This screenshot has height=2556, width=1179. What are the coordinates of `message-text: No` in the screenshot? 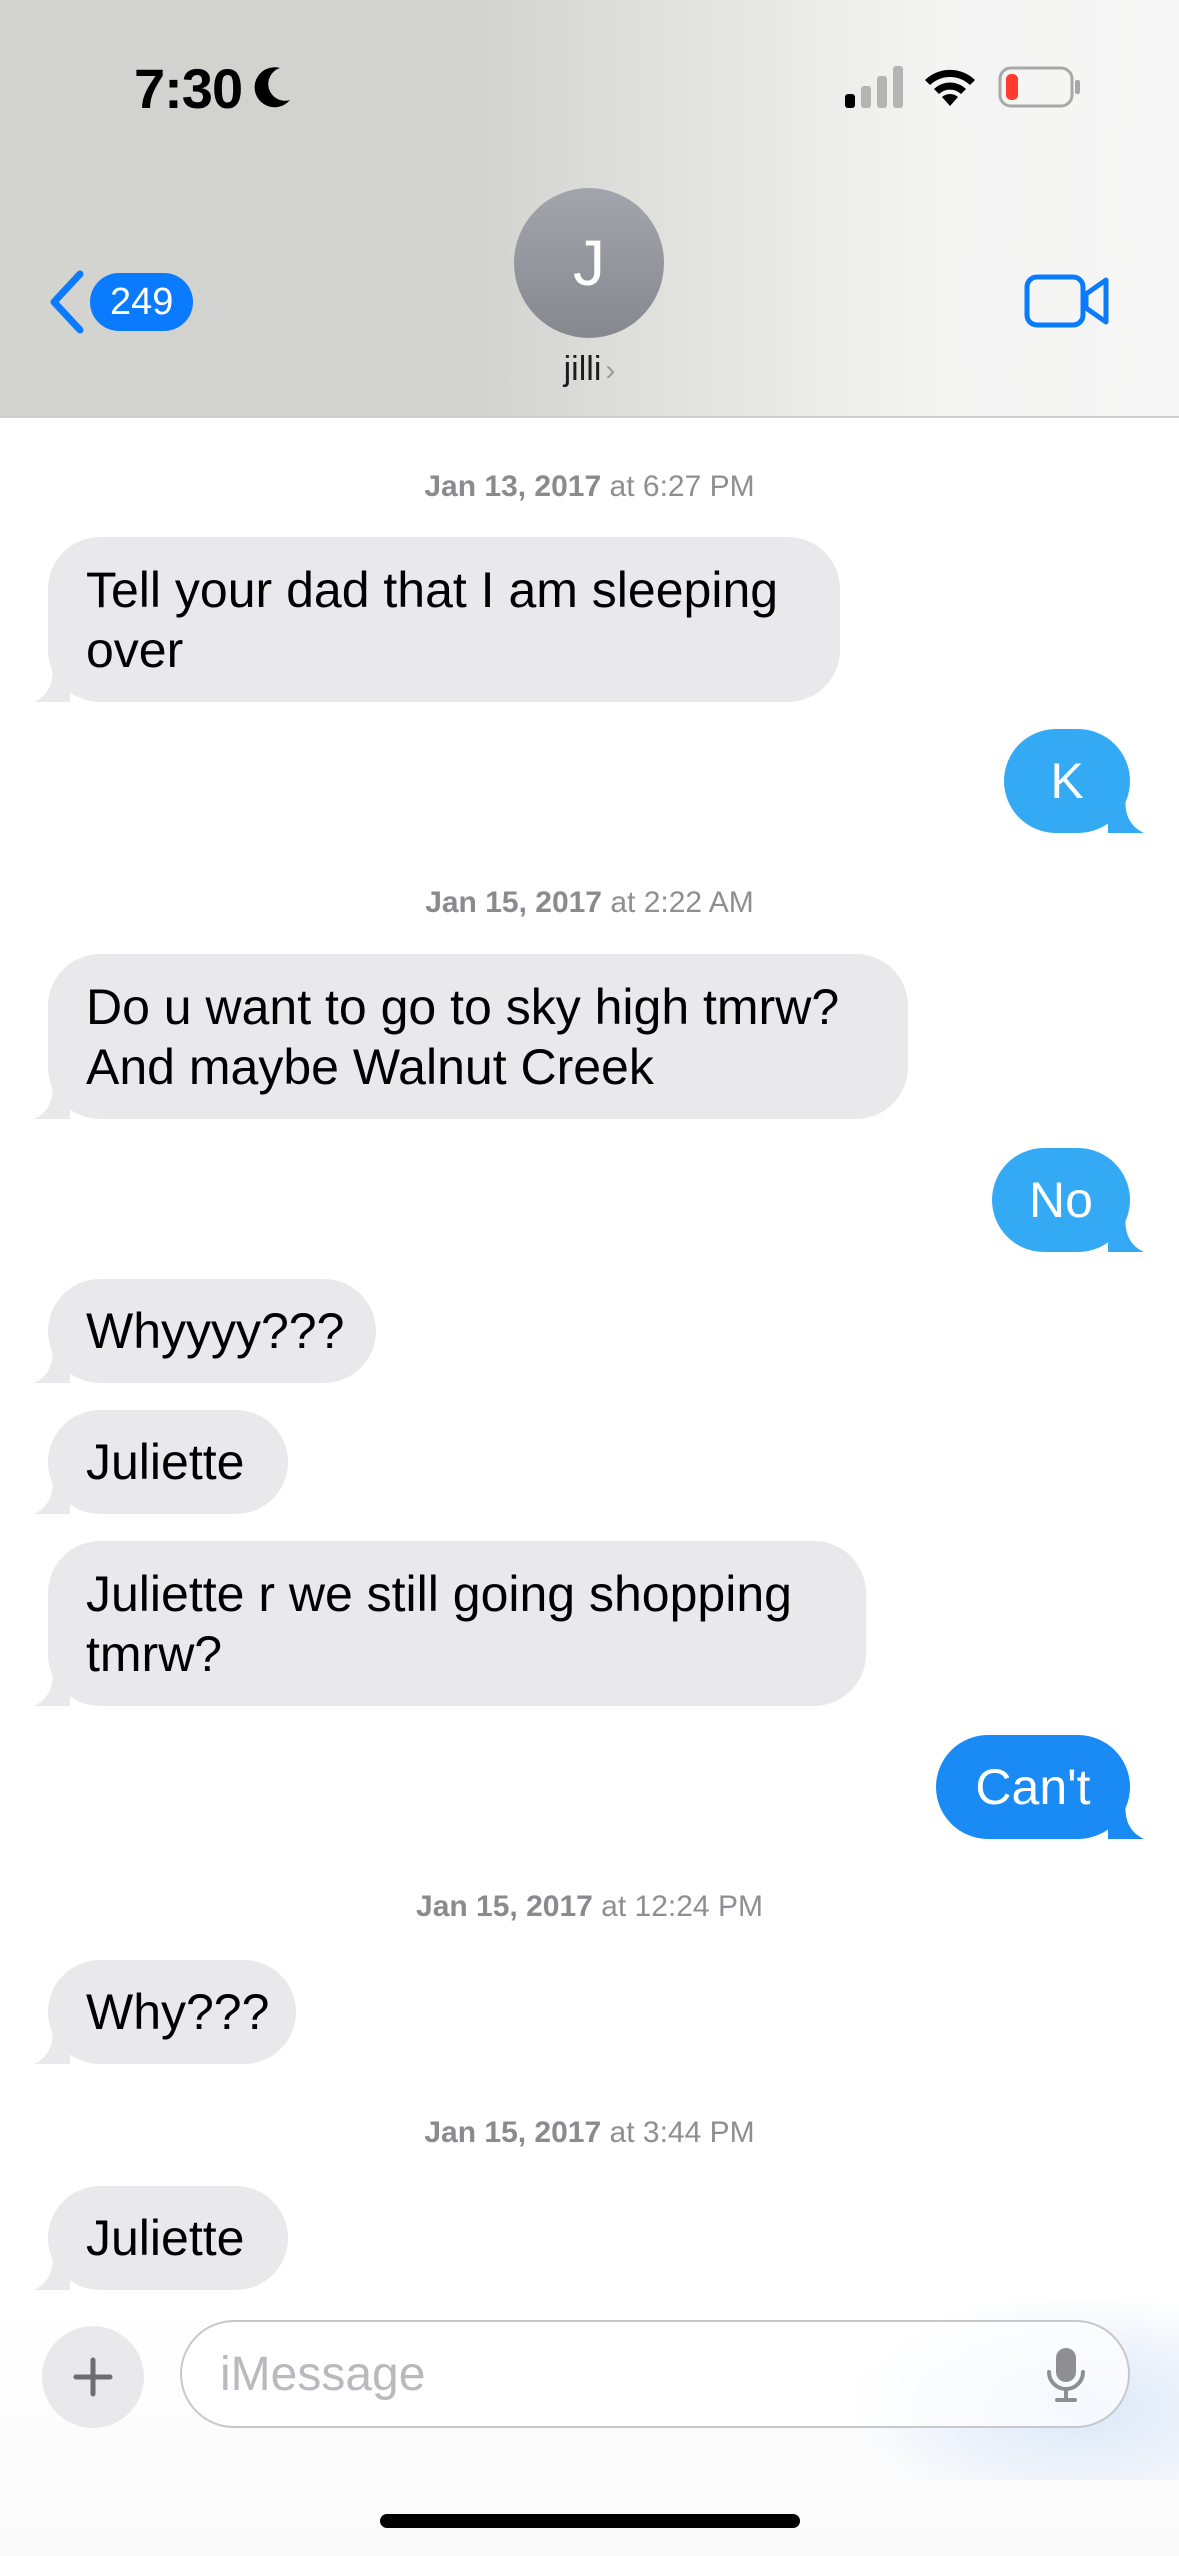 It's located at (1061, 1200).